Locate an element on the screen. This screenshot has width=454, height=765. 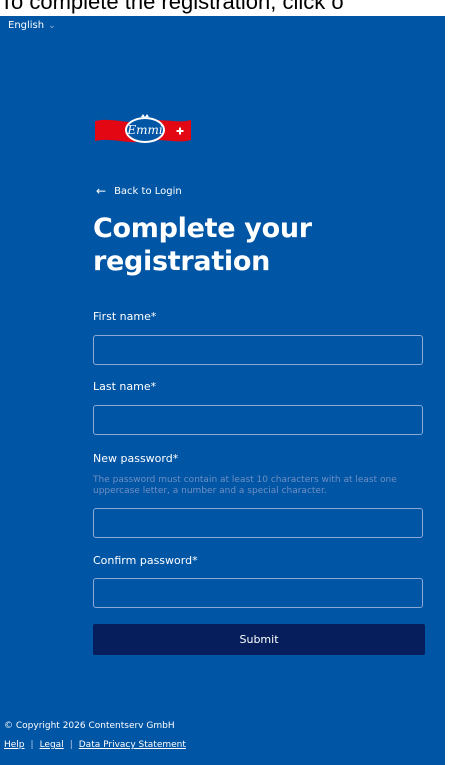
footer-links: Help | Legal | Data Privacy Statement is located at coordinates (95, 745).